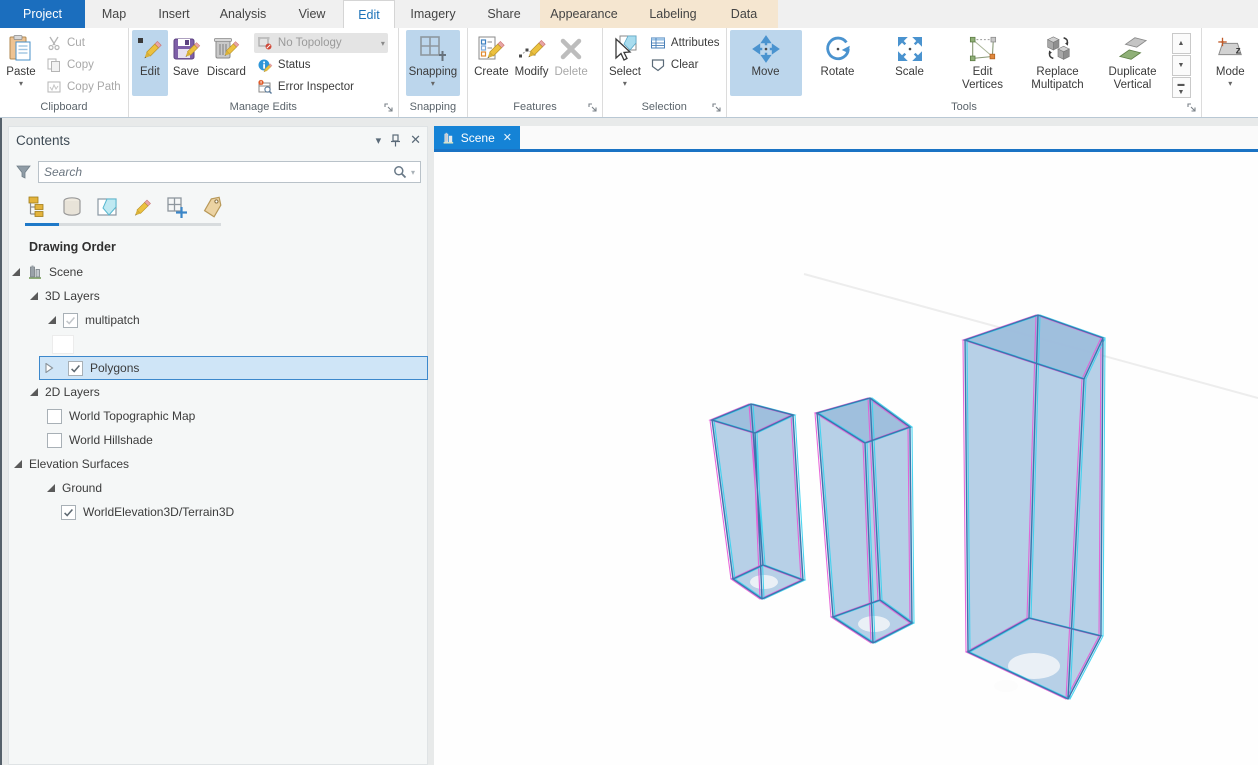 The image size is (1258, 765). What do you see at coordinates (1133, 63) in the screenshot?
I see `duplicate-vertical-button: Duplicate Vertical` at bounding box center [1133, 63].